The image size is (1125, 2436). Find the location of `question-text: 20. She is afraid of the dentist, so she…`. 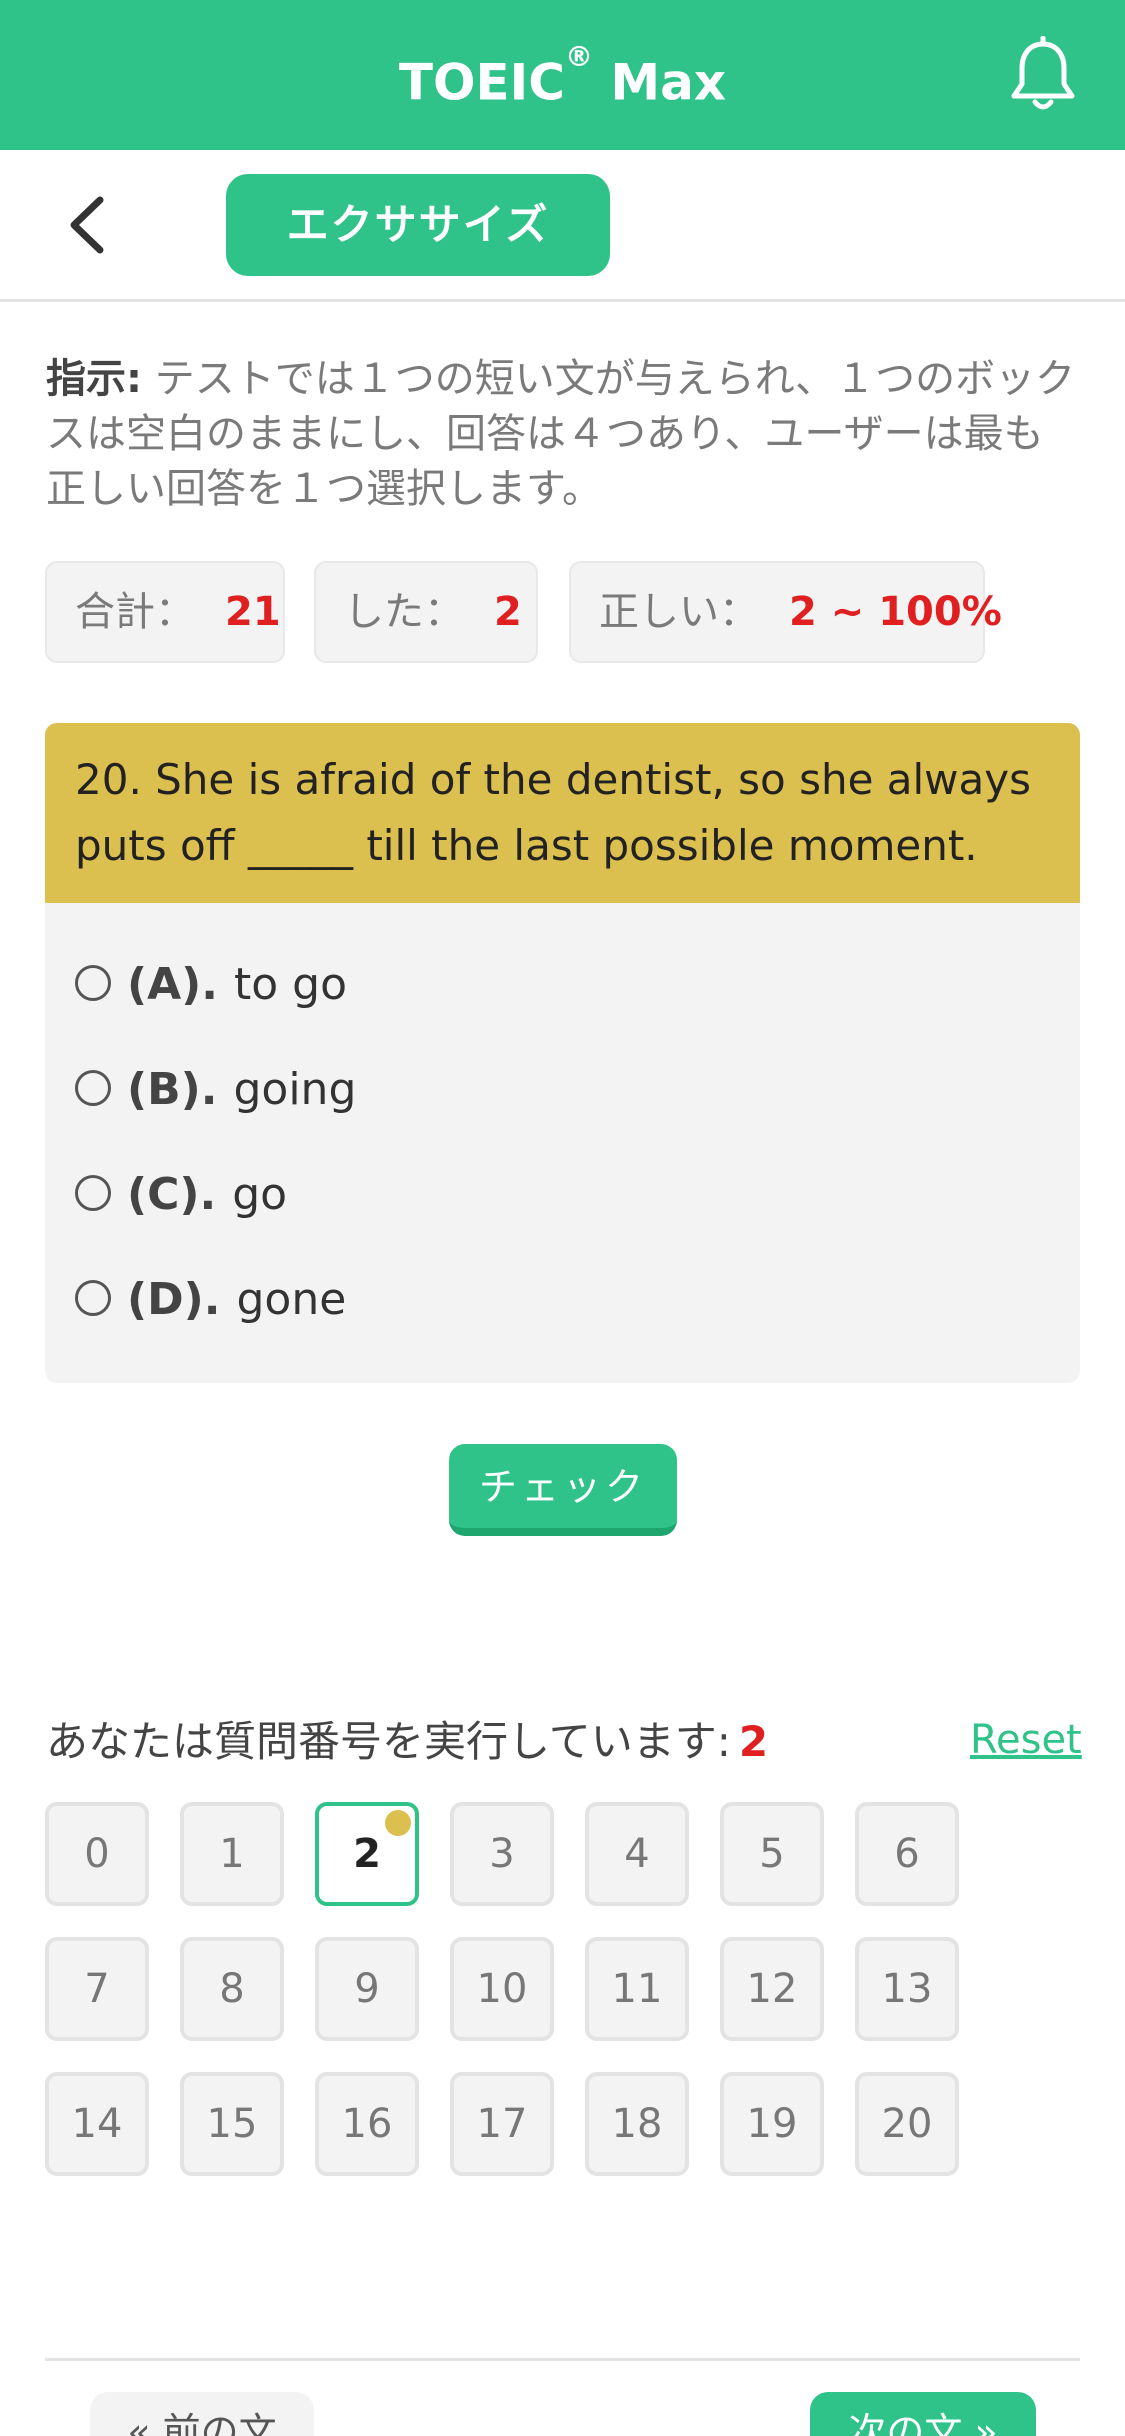

question-text: 20. She is afraid of the dentist, so she… is located at coordinates (562, 813).